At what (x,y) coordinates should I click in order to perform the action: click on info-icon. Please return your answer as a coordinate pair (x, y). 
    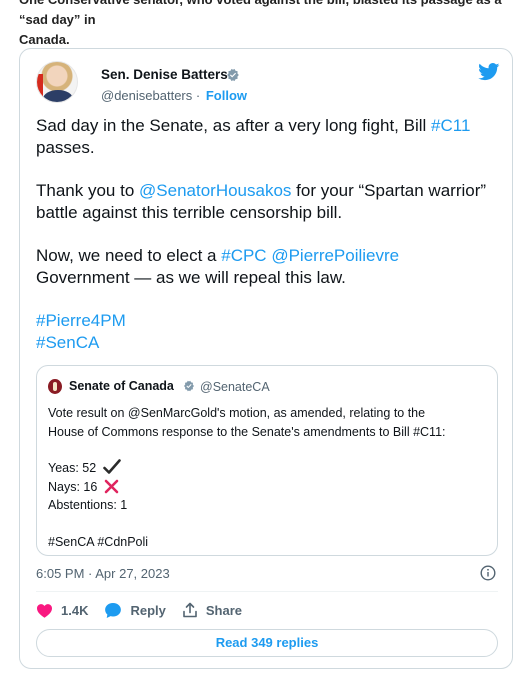
    Looking at the image, I should click on (488, 573).